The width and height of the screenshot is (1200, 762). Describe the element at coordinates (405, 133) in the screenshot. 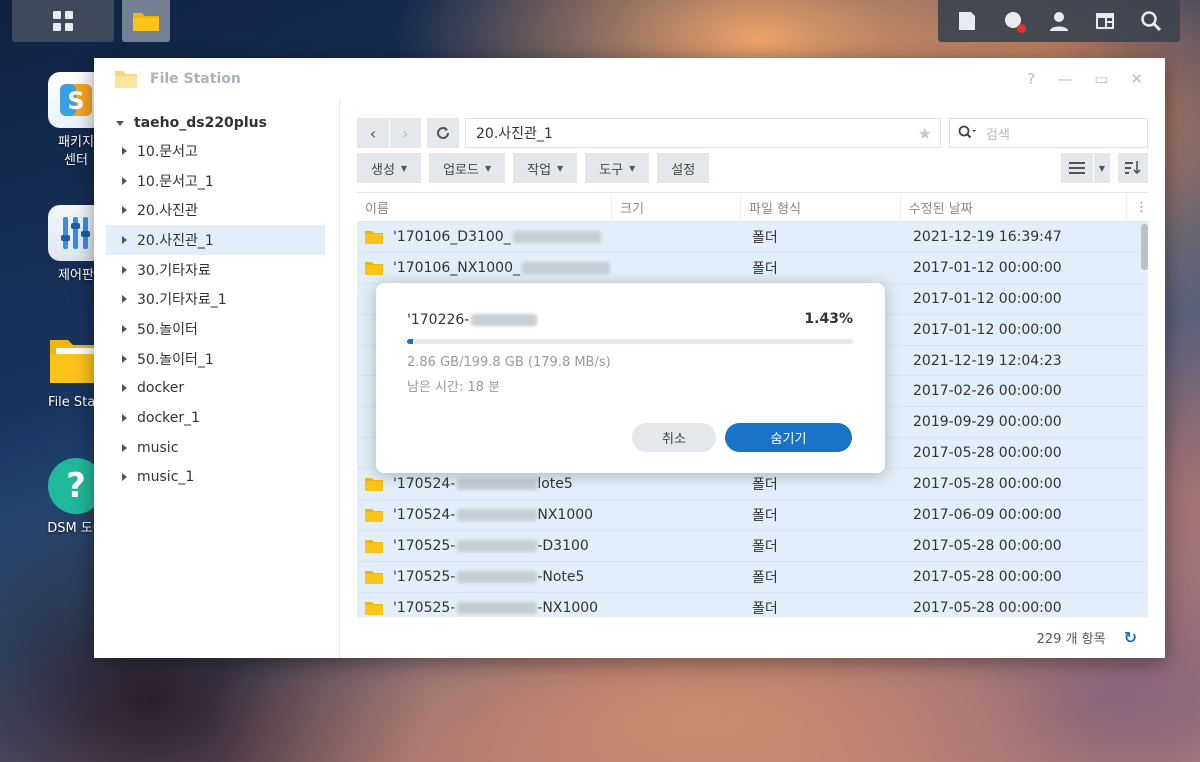

I see `forward-button: ›` at that location.